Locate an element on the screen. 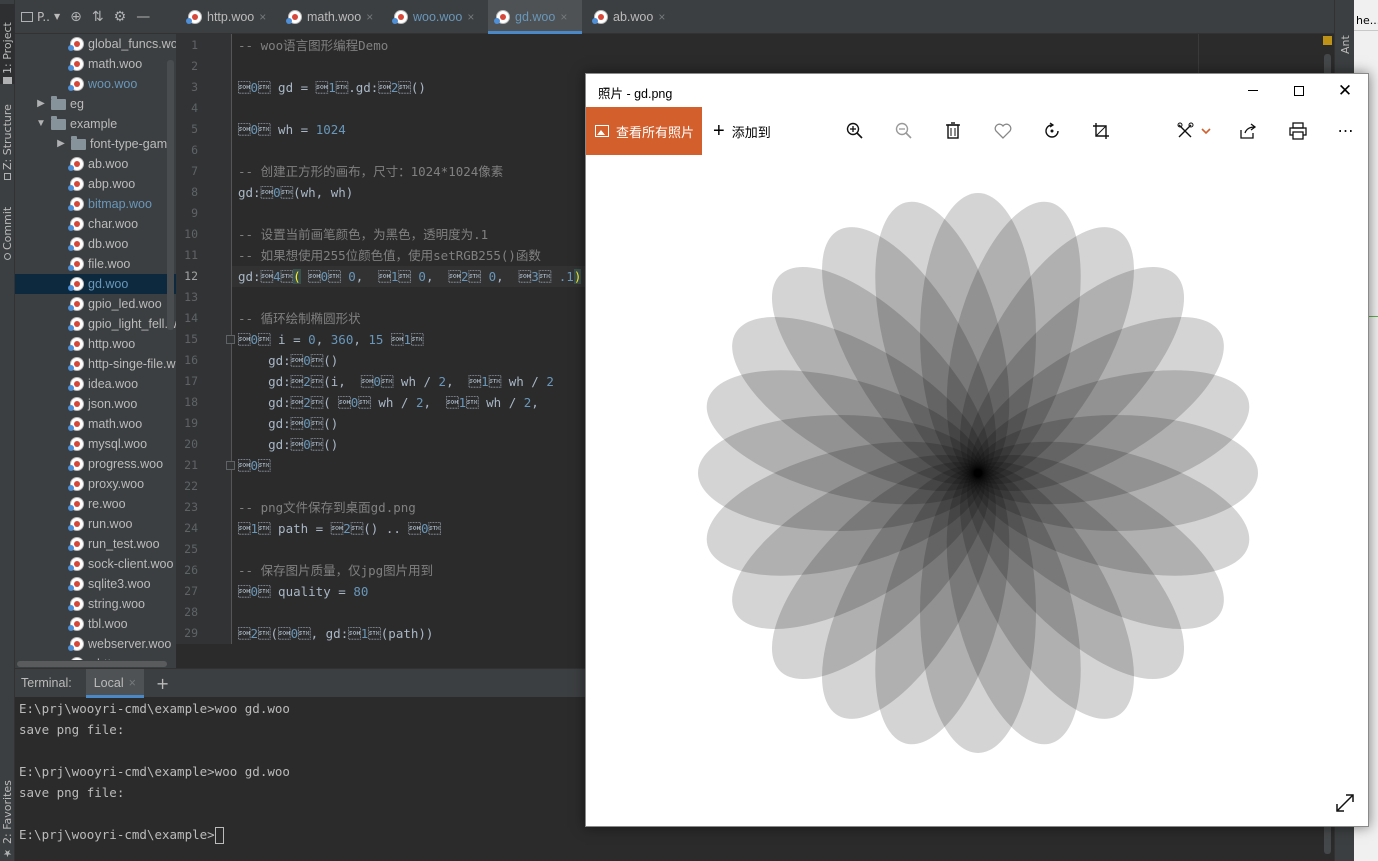  tree-file: file.woo is located at coordinates (99, 264).